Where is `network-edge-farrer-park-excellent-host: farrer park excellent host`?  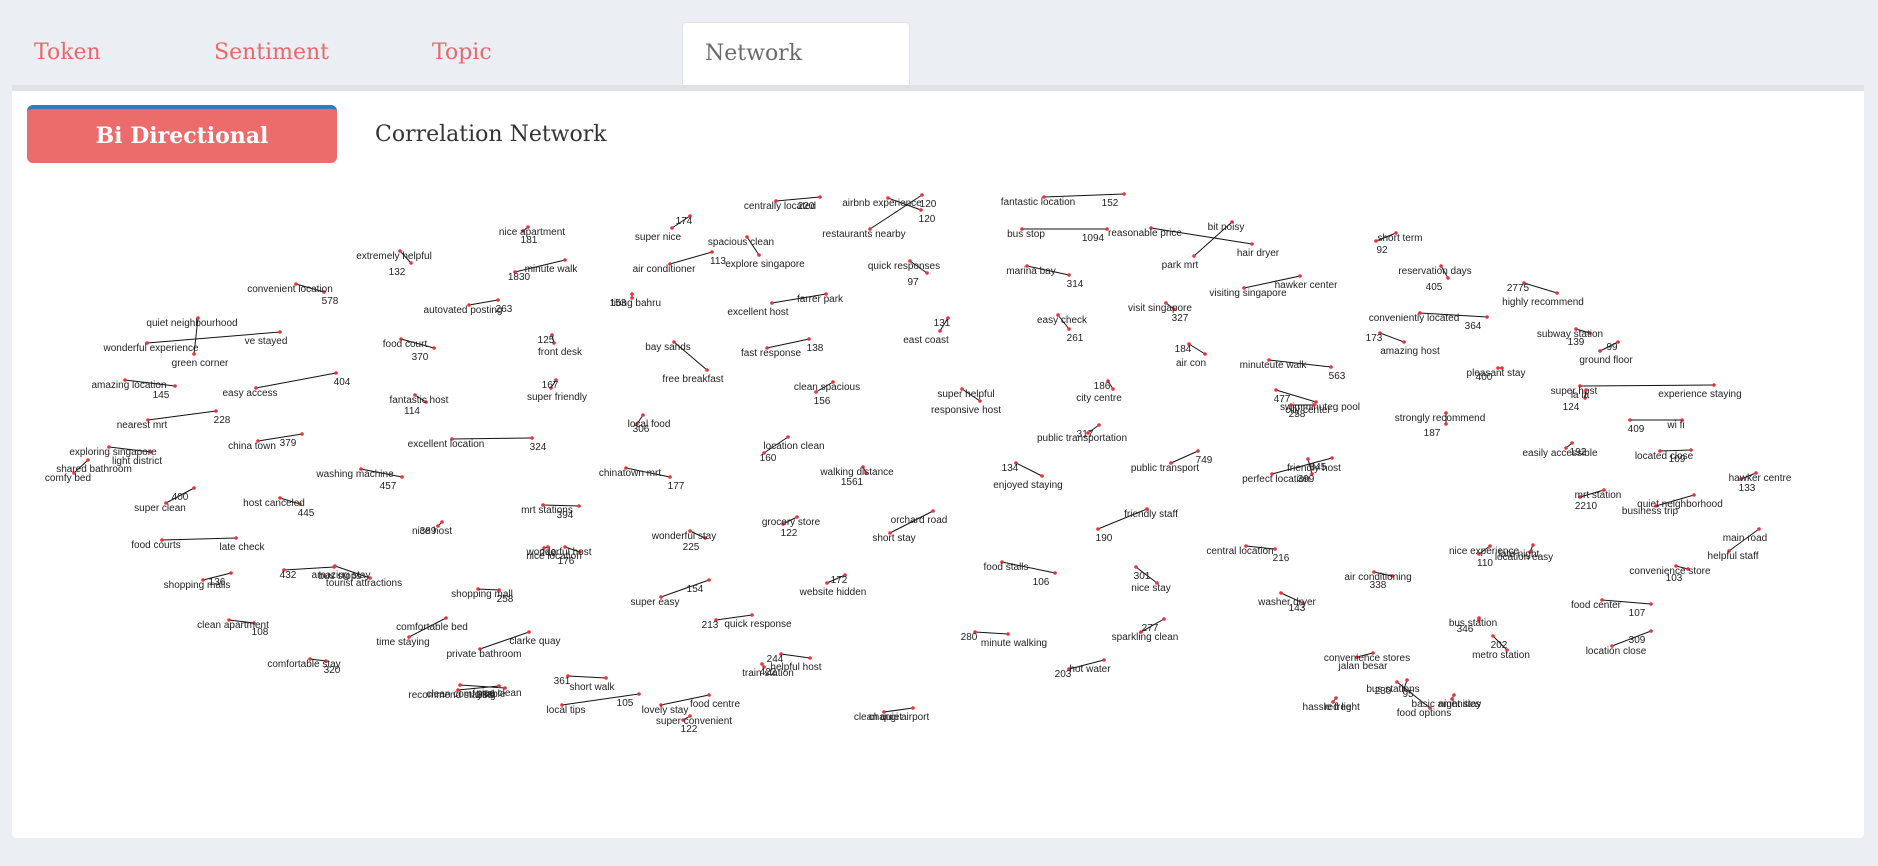
network-edge-farrer-park-excellent-host: farrer park excellent host is located at coordinates (785, 305).